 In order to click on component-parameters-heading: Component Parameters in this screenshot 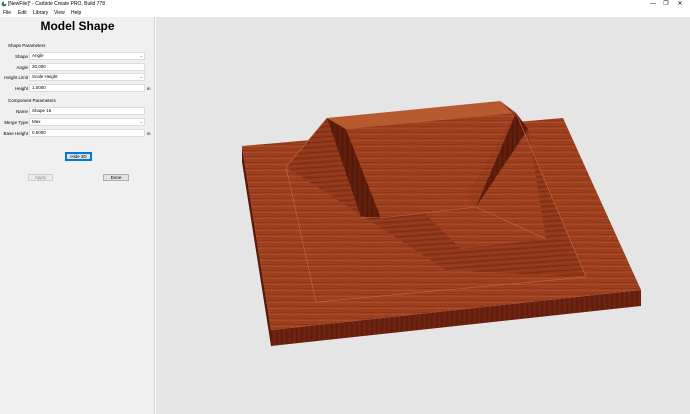, I will do `click(32, 100)`.